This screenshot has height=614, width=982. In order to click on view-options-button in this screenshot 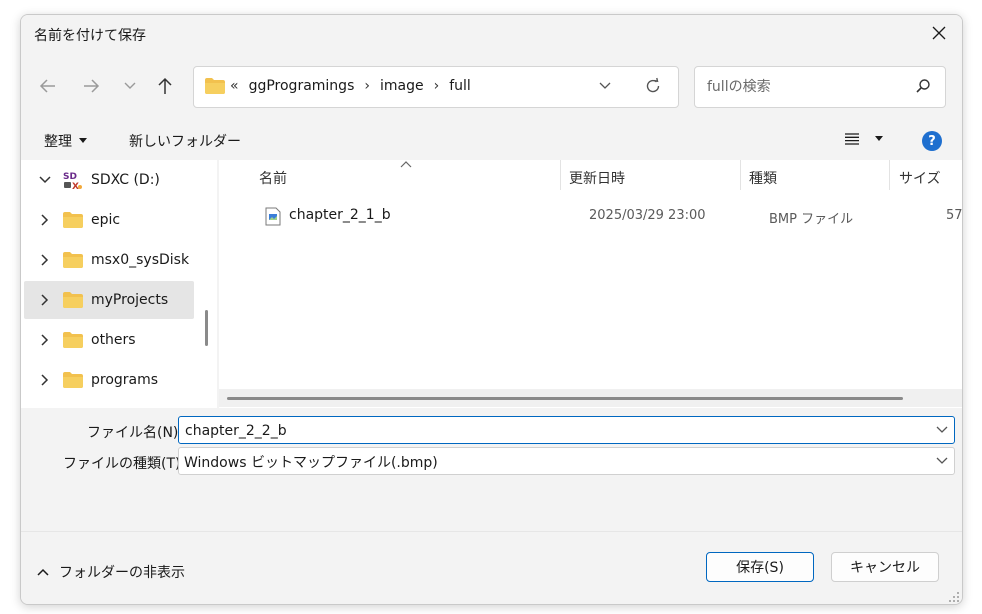, I will do `click(864, 139)`.